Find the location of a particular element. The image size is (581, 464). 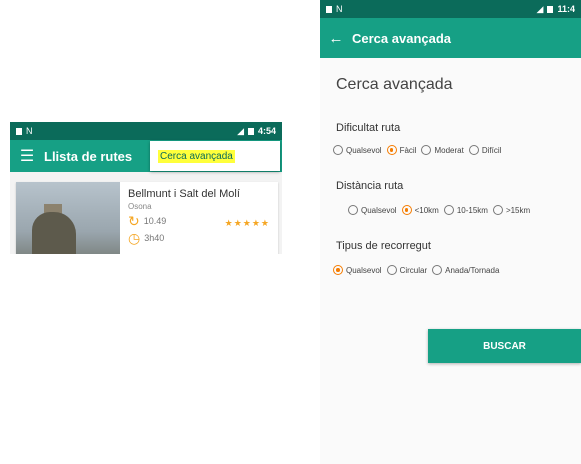

radio-label: Moderat is located at coordinates (449, 150).